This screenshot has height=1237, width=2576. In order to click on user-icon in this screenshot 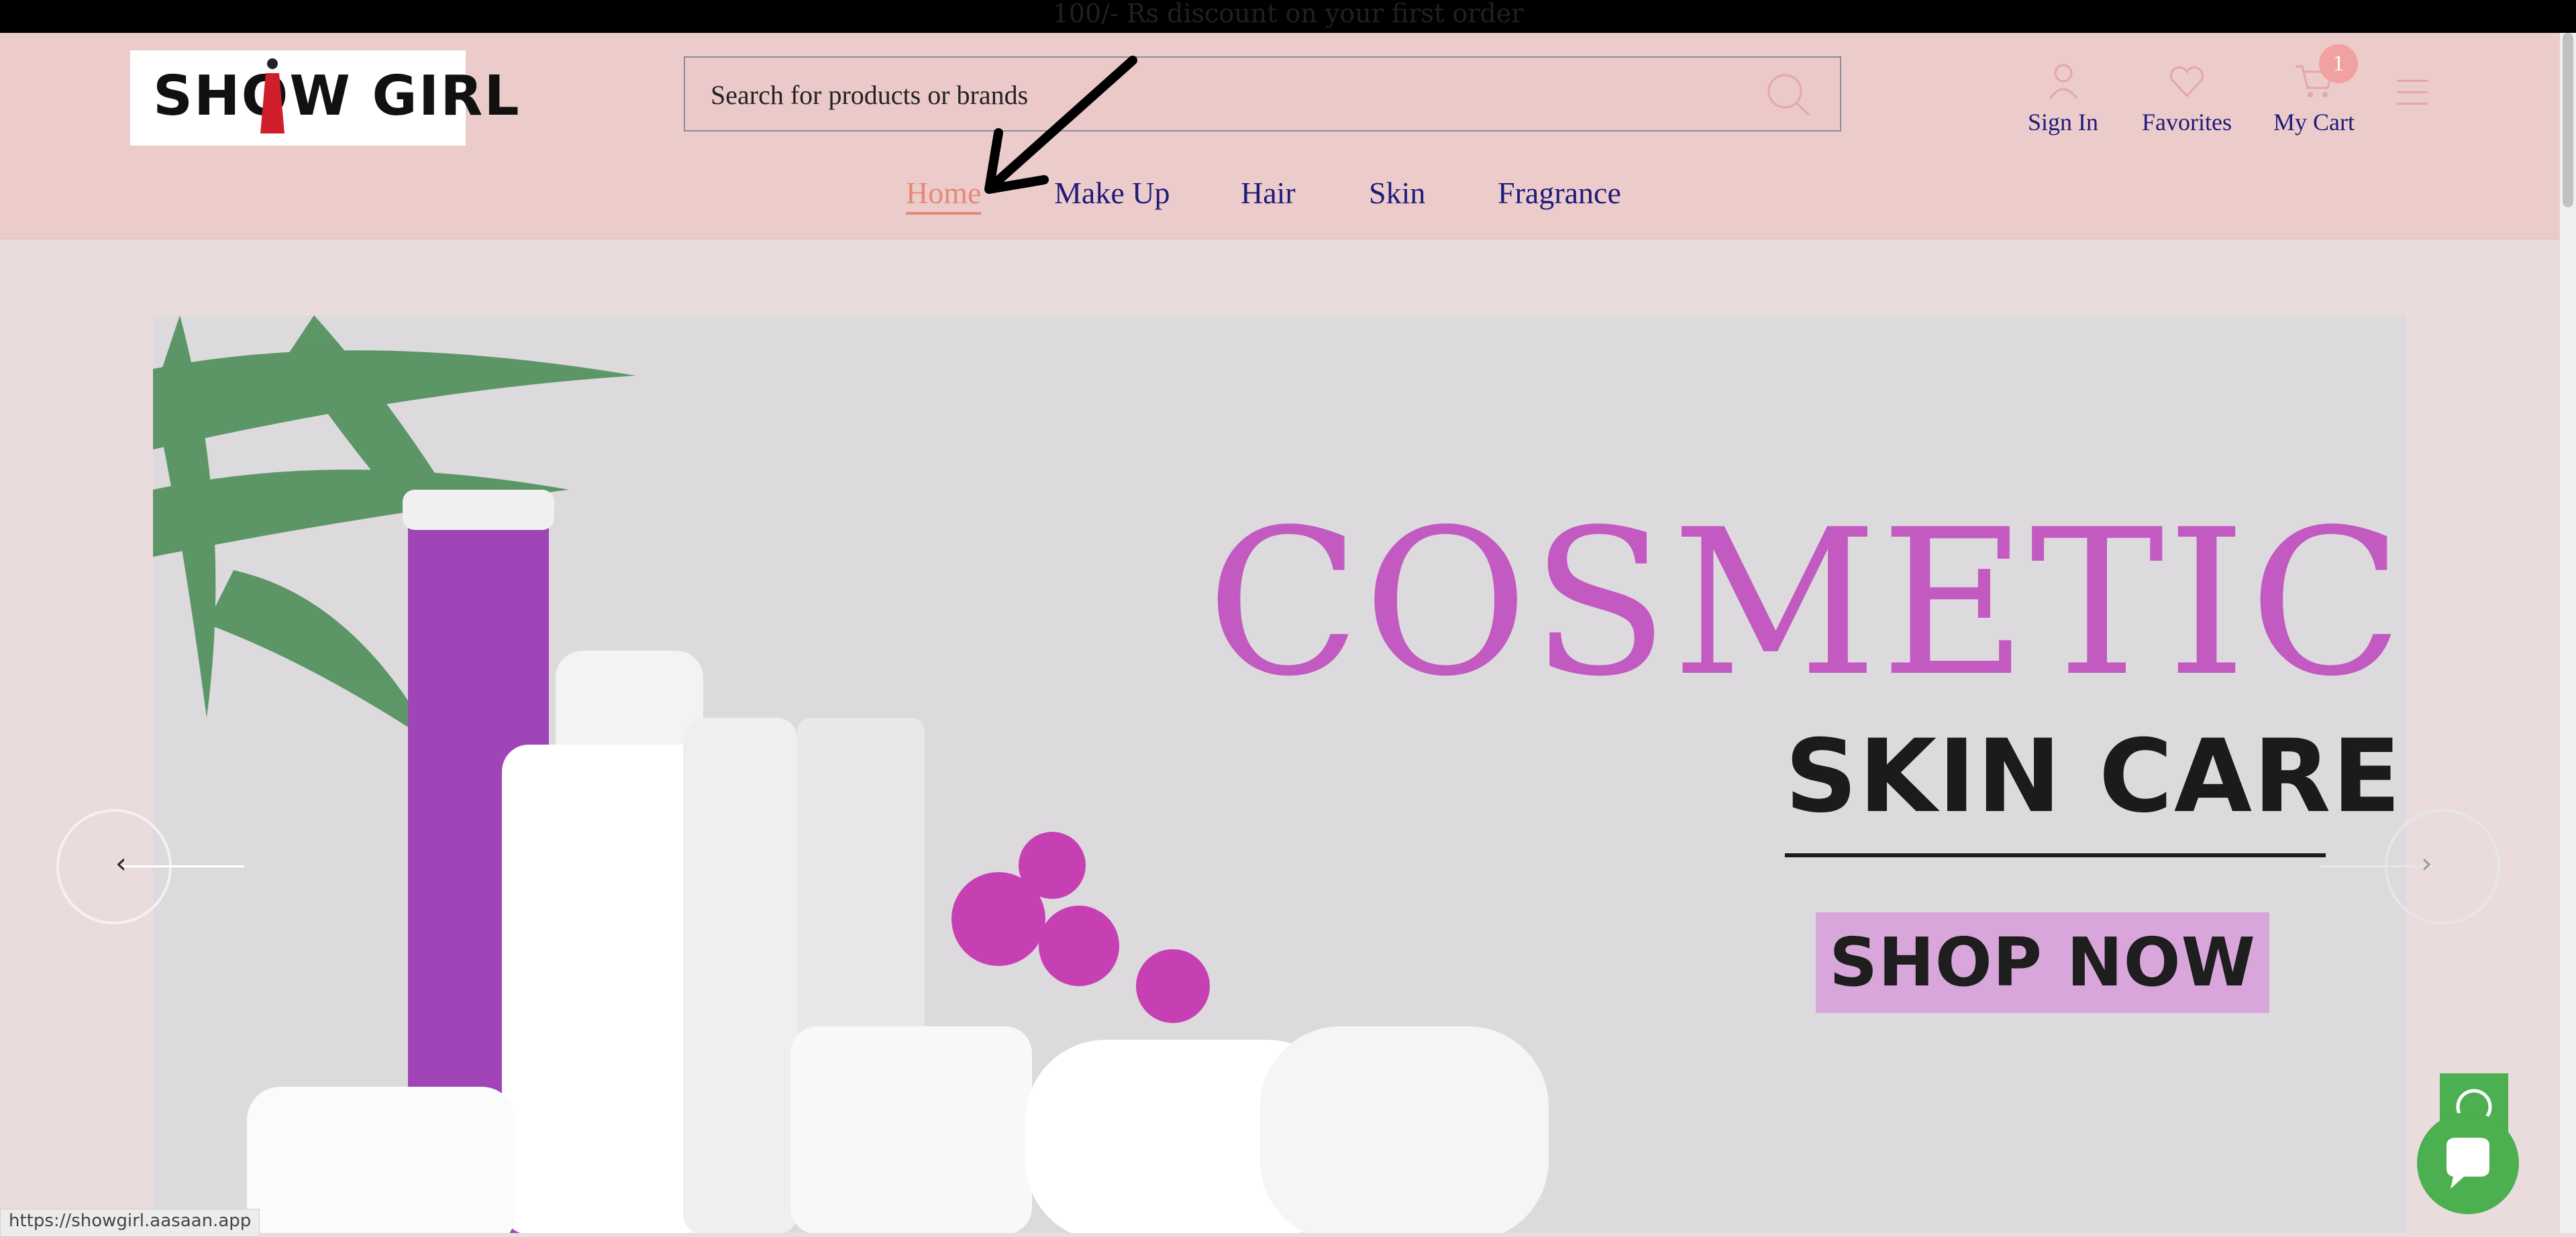, I will do `click(2063, 81)`.